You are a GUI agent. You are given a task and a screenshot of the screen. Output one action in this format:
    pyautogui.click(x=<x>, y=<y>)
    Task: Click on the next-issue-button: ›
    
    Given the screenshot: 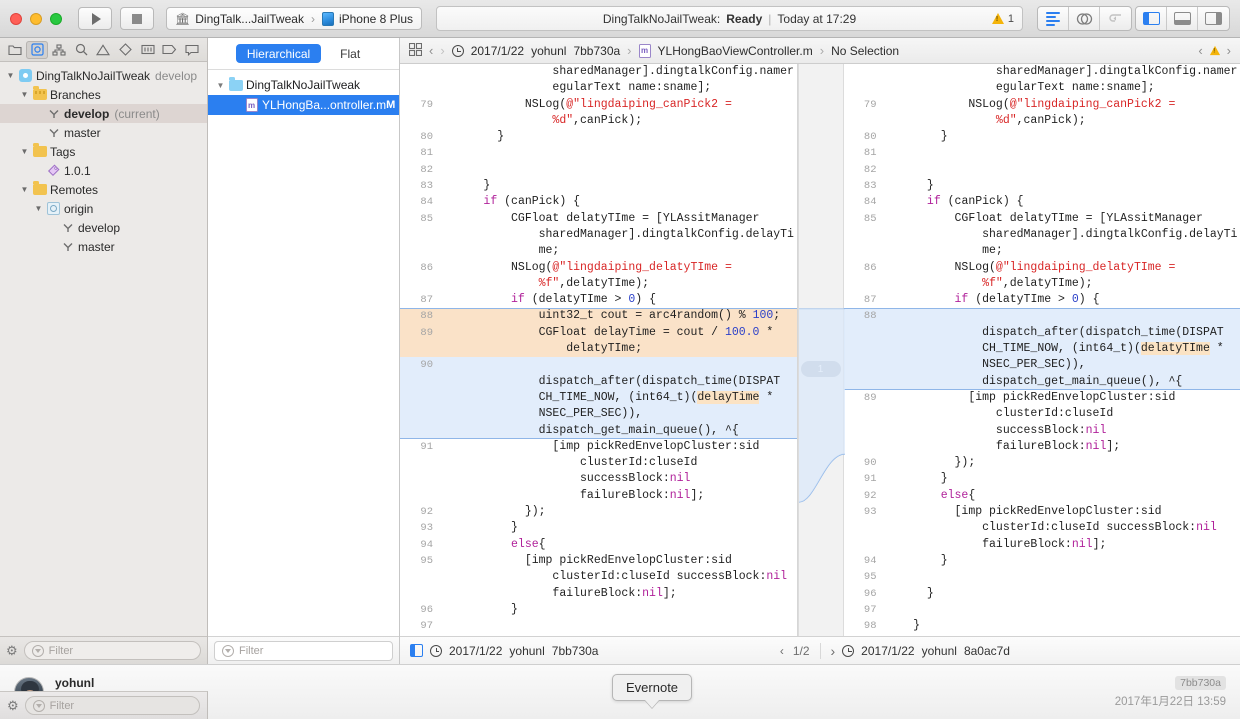 What is the action you would take?
    pyautogui.click(x=1229, y=50)
    